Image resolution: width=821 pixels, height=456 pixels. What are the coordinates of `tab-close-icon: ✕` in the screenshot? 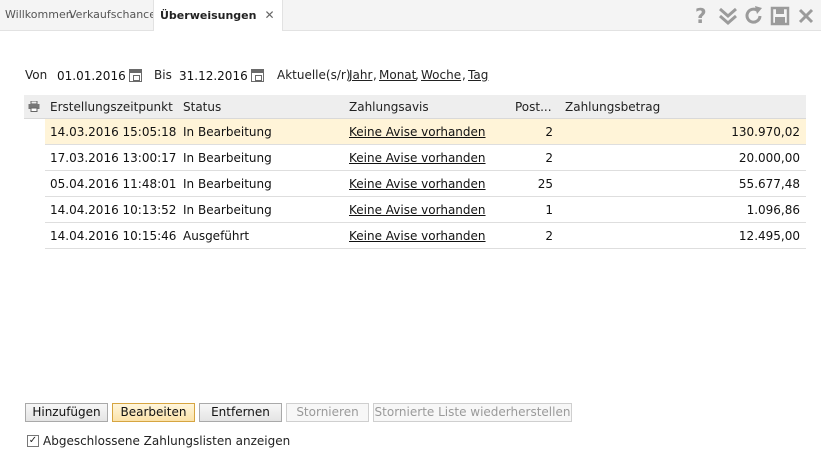 It's located at (269, 15).